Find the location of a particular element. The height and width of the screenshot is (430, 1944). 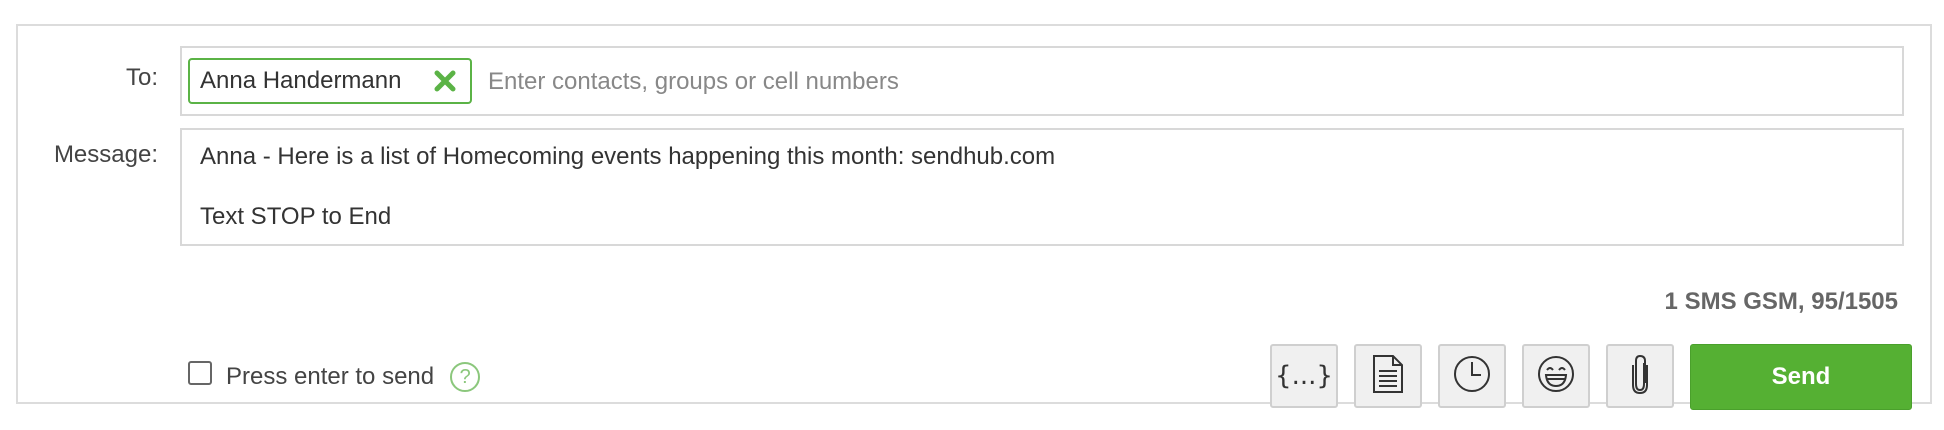

document-icon is located at coordinates (1388, 376).